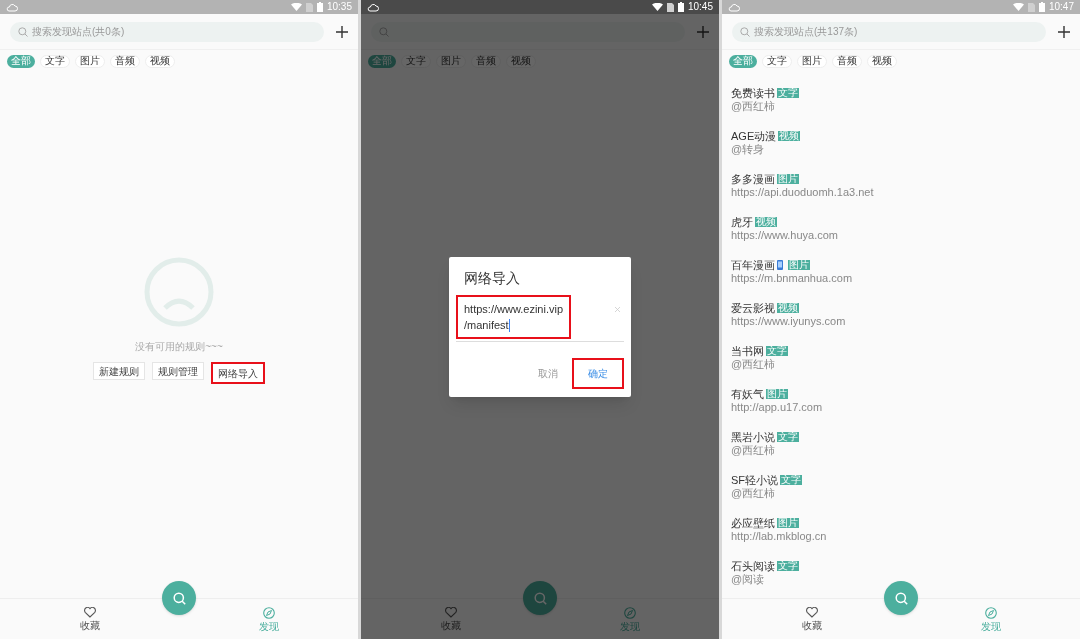  I want to click on clear-icon, so click(617, 309).